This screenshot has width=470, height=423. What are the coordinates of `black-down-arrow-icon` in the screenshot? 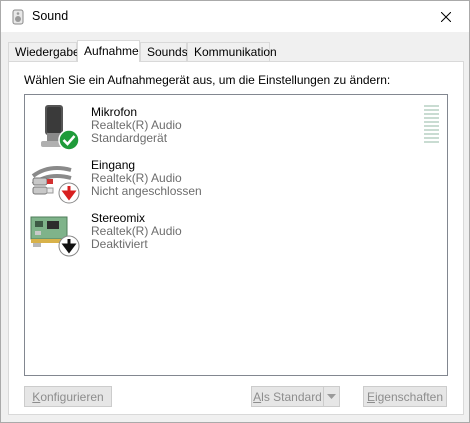 It's located at (69, 246).